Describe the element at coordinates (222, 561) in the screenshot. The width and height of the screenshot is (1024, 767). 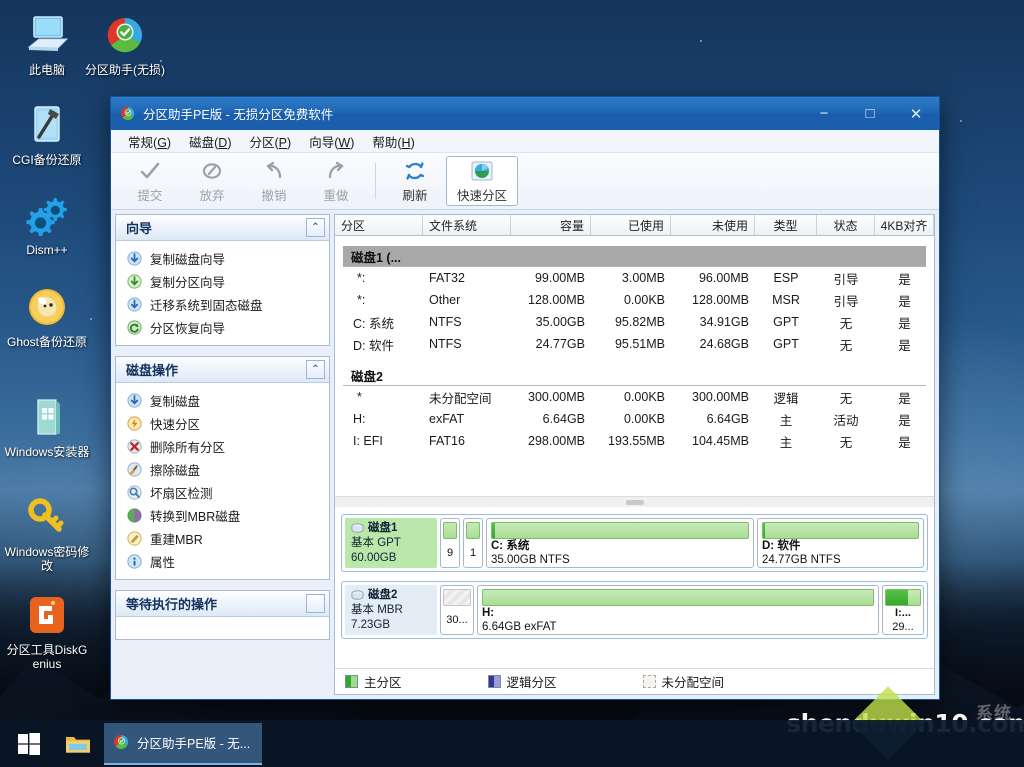
I see `sidebar-item-properties: 属性` at that location.